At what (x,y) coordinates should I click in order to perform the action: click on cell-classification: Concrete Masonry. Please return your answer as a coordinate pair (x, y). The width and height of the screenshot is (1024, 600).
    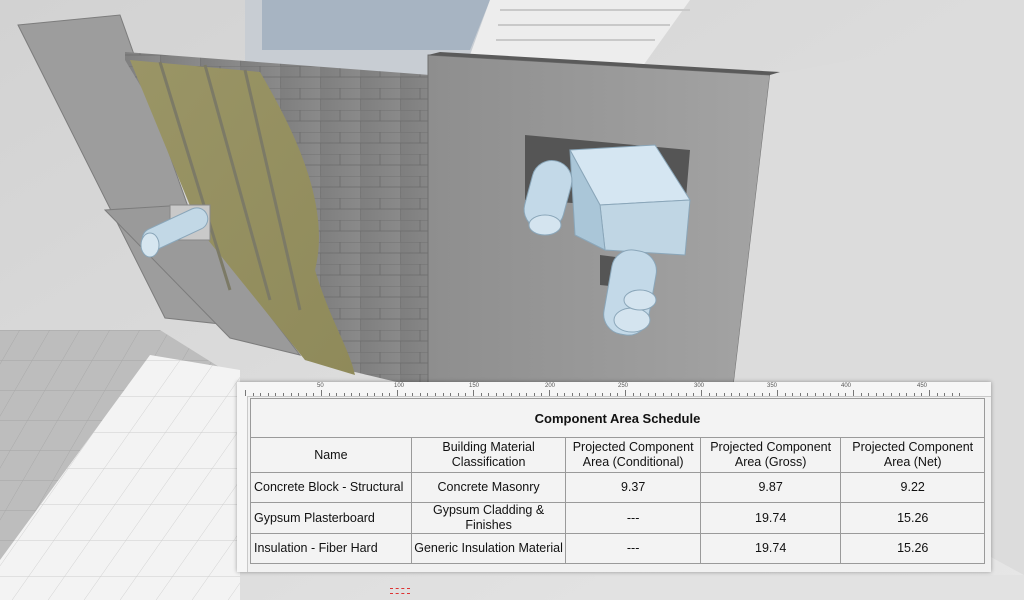
    Looking at the image, I should click on (488, 487).